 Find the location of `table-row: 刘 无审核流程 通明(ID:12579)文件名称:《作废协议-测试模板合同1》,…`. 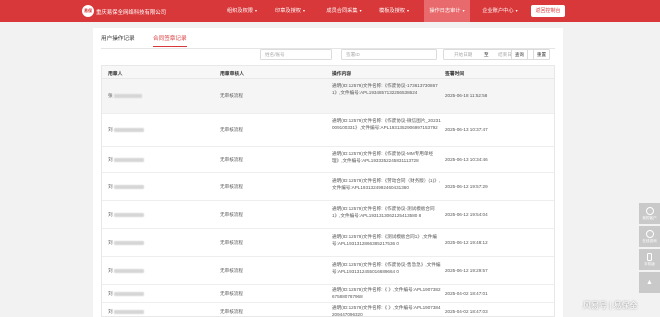

table-row: 刘 无审核流程 通明(ID:12579)文件名称:《作废协议-测试模板合同1》,… is located at coordinates (328, 215).